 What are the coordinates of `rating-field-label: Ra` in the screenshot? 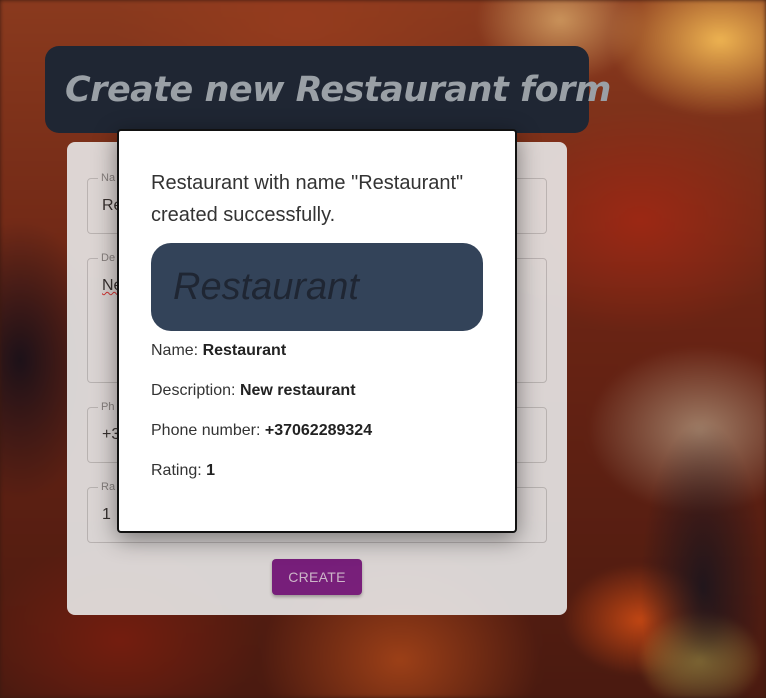 It's located at (108, 487).